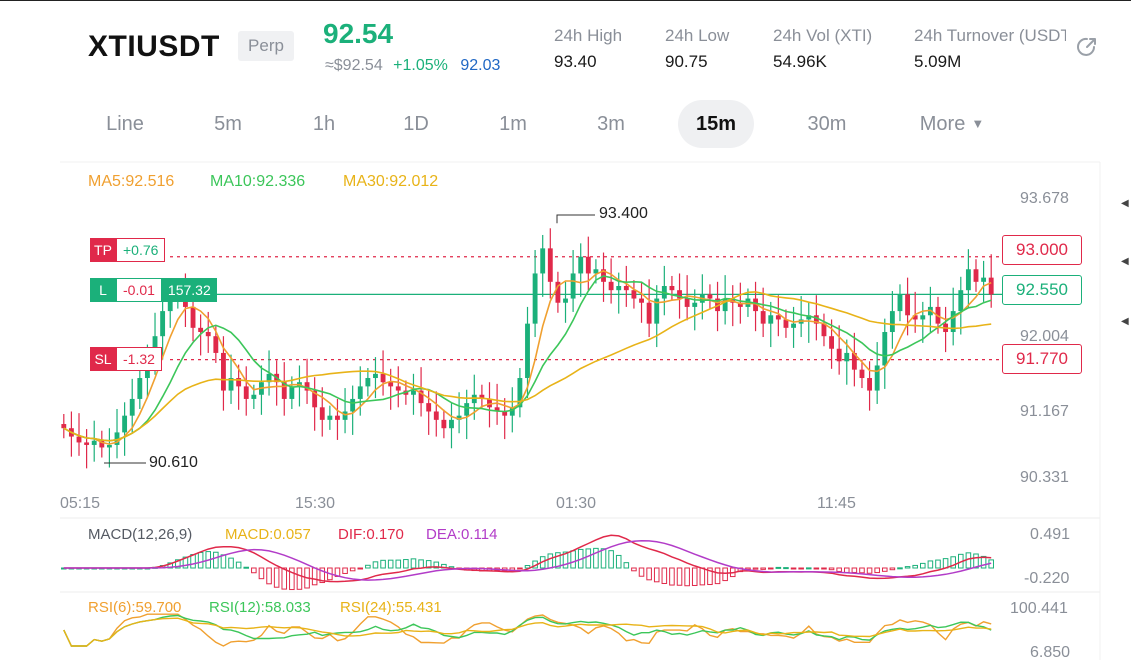 This screenshot has height=661, width=1131. What do you see at coordinates (716, 124) in the screenshot?
I see `tab-15m: 15m` at bounding box center [716, 124].